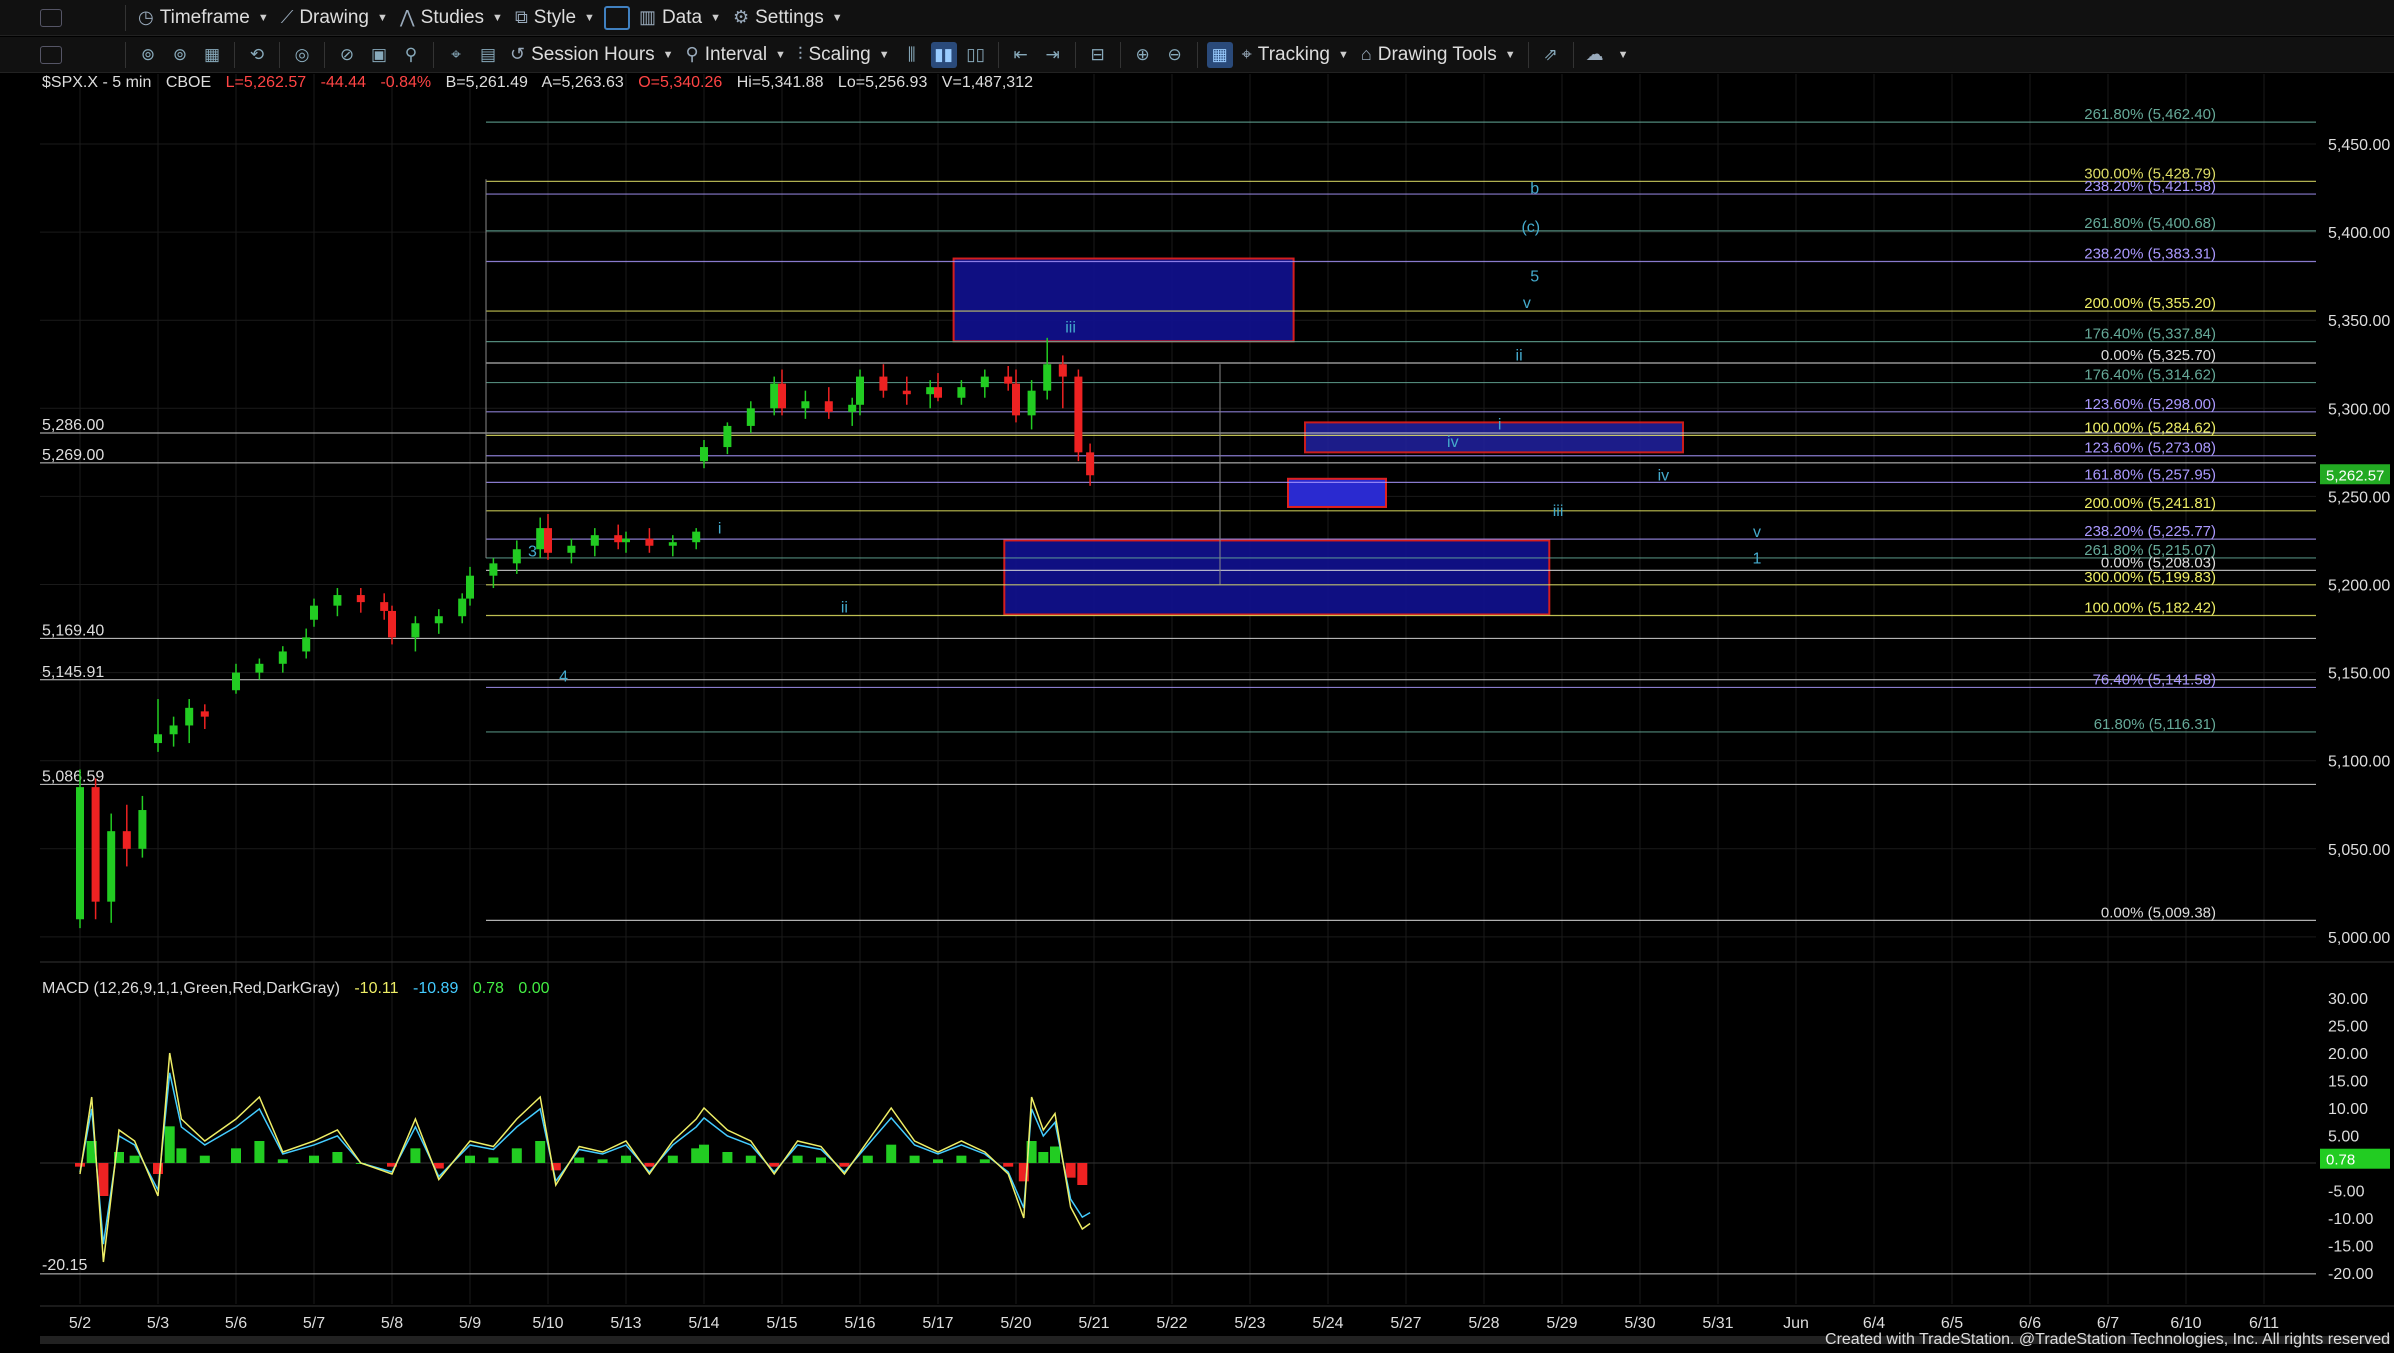  What do you see at coordinates (844, 55) in the screenshot?
I see `scaling-menu: ⫶ Scaling ▼` at bounding box center [844, 55].